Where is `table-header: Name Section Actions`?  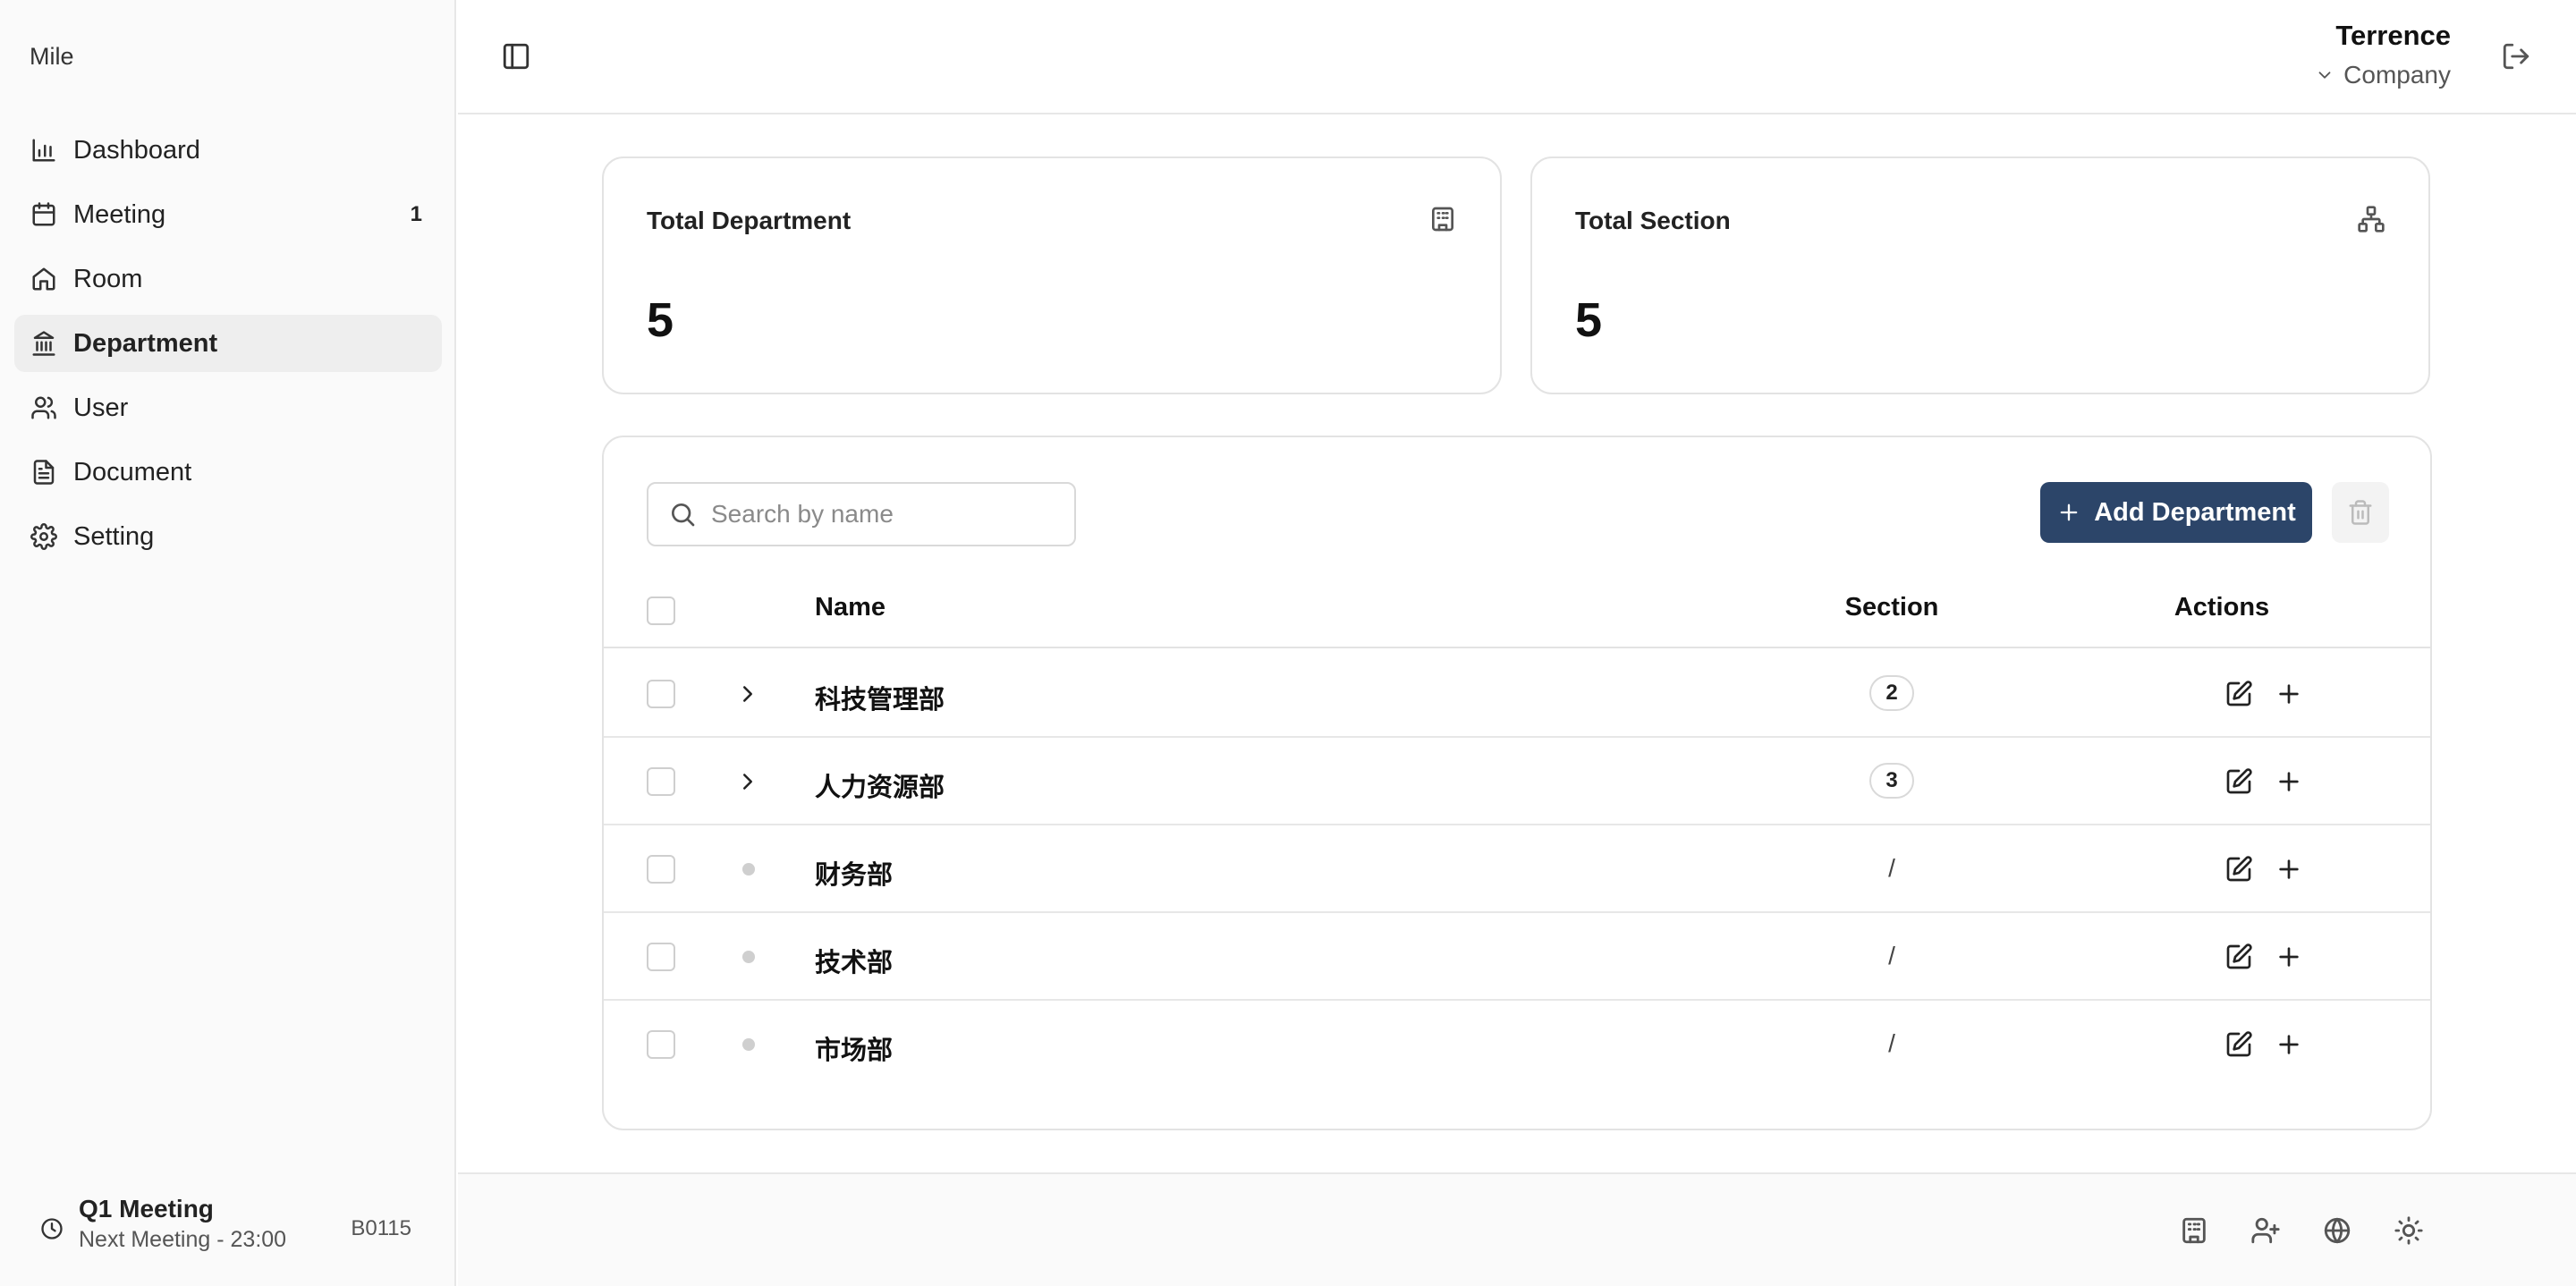
table-header: Name Section Actions is located at coordinates (1517, 609).